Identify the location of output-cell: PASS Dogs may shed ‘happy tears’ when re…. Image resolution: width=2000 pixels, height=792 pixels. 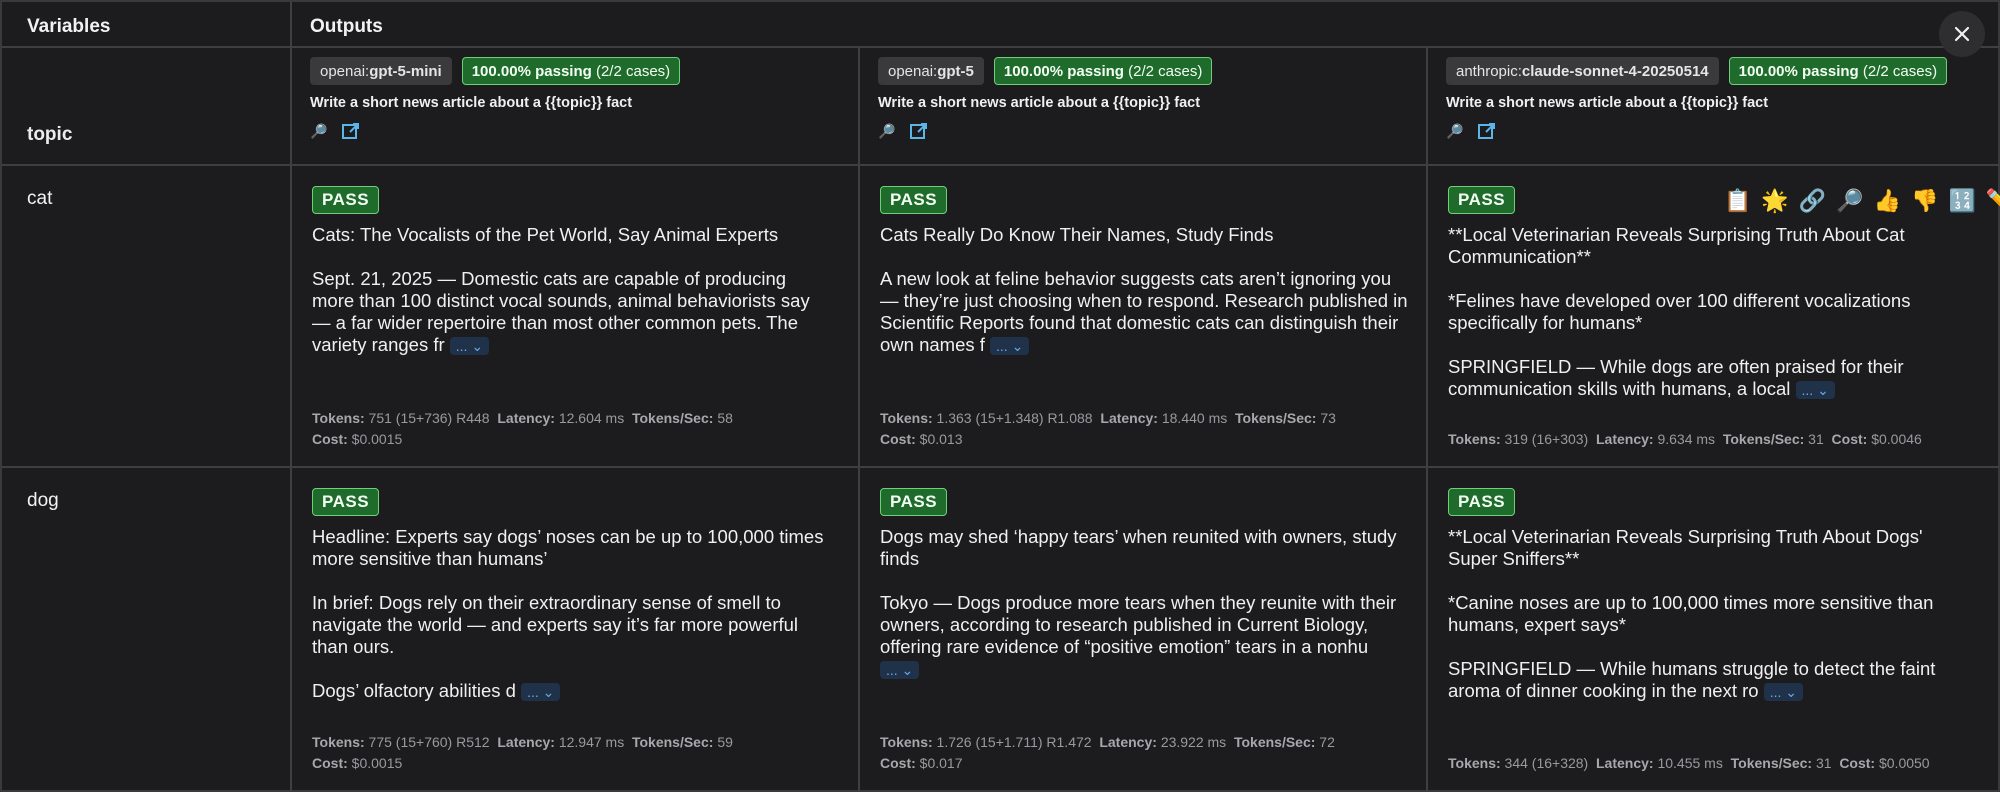
(1145, 584).